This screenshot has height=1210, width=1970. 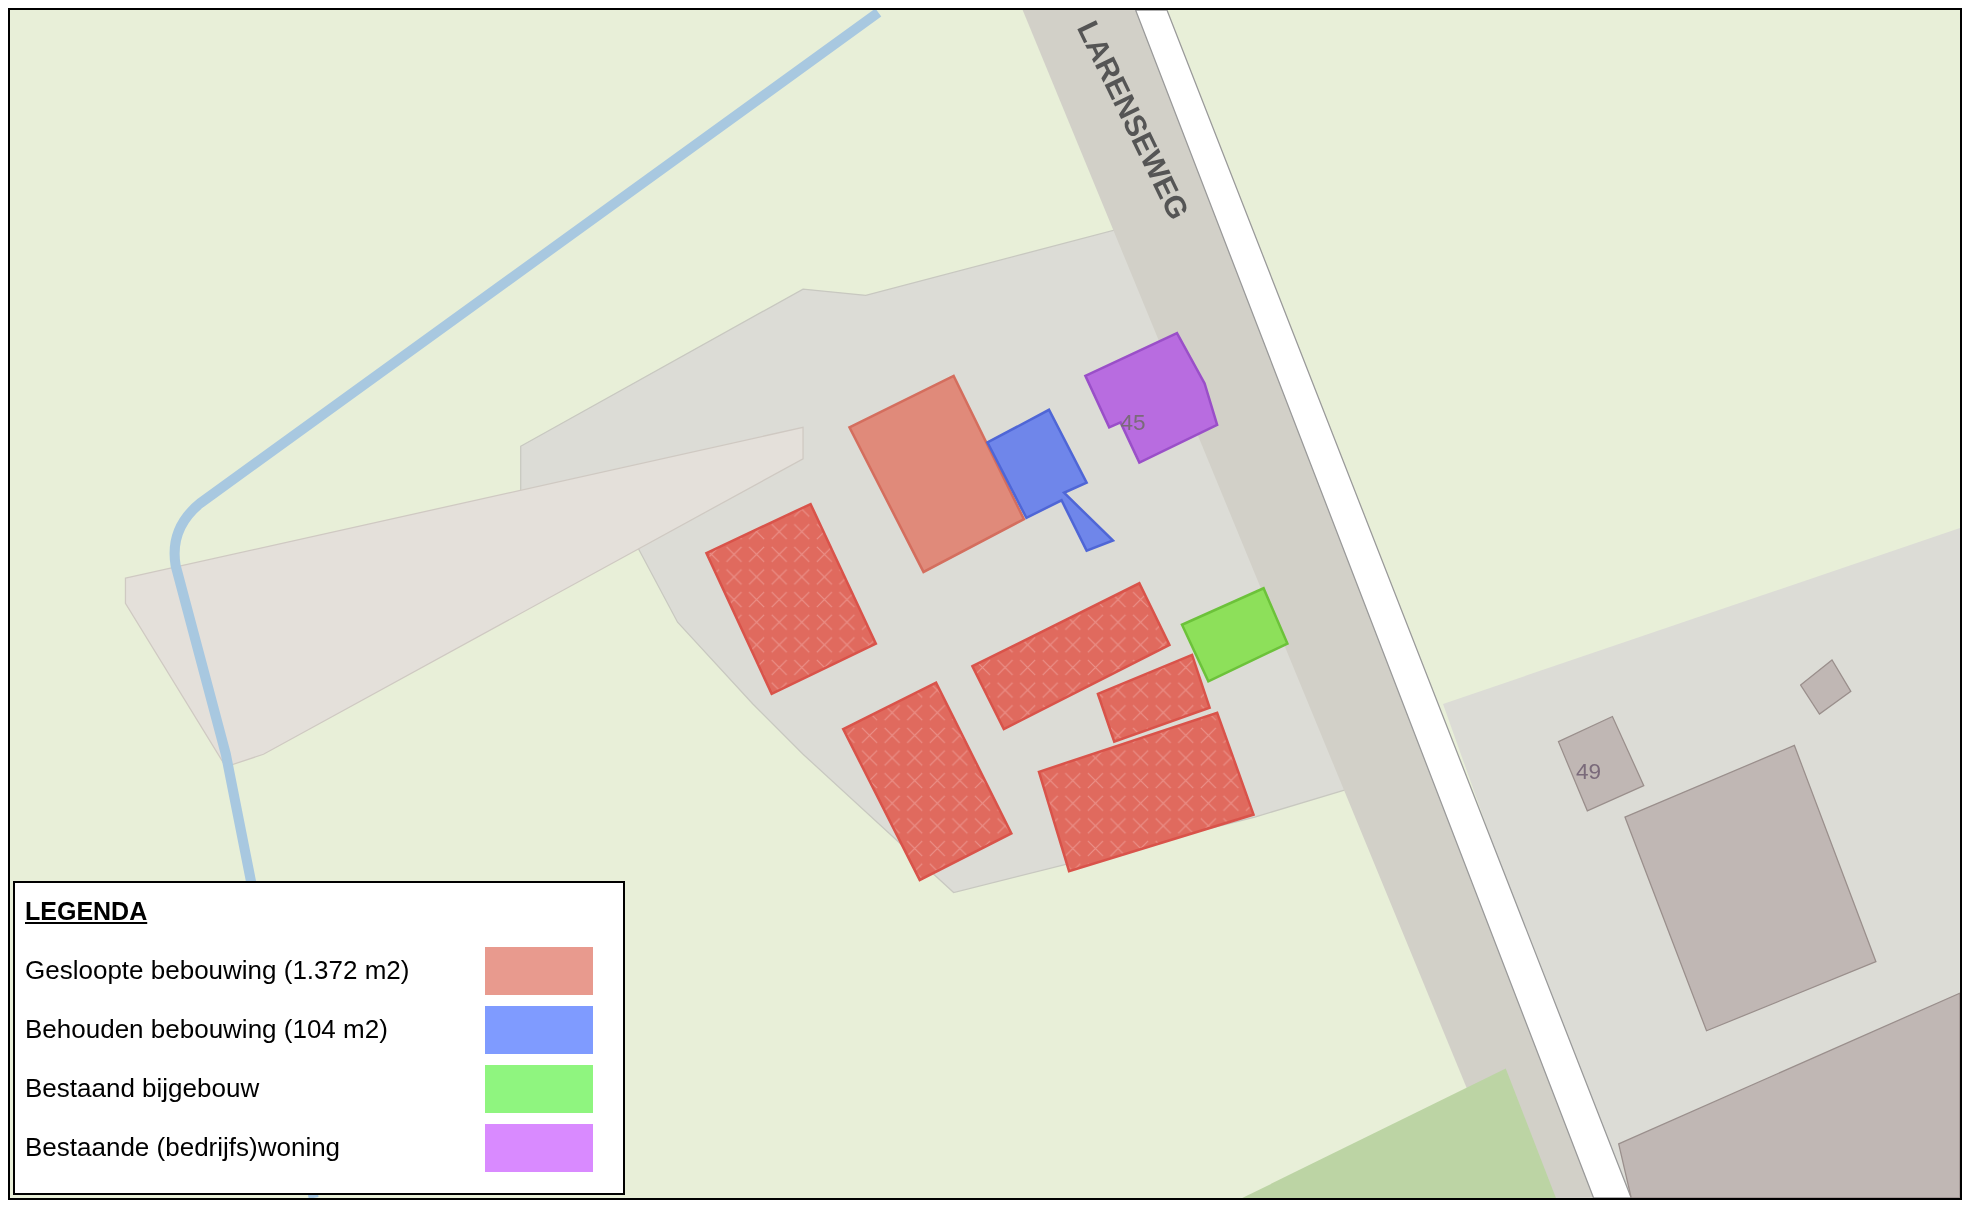 What do you see at coordinates (143, 1088) in the screenshot?
I see `legend-label: Bestaand bijgebouw` at bounding box center [143, 1088].